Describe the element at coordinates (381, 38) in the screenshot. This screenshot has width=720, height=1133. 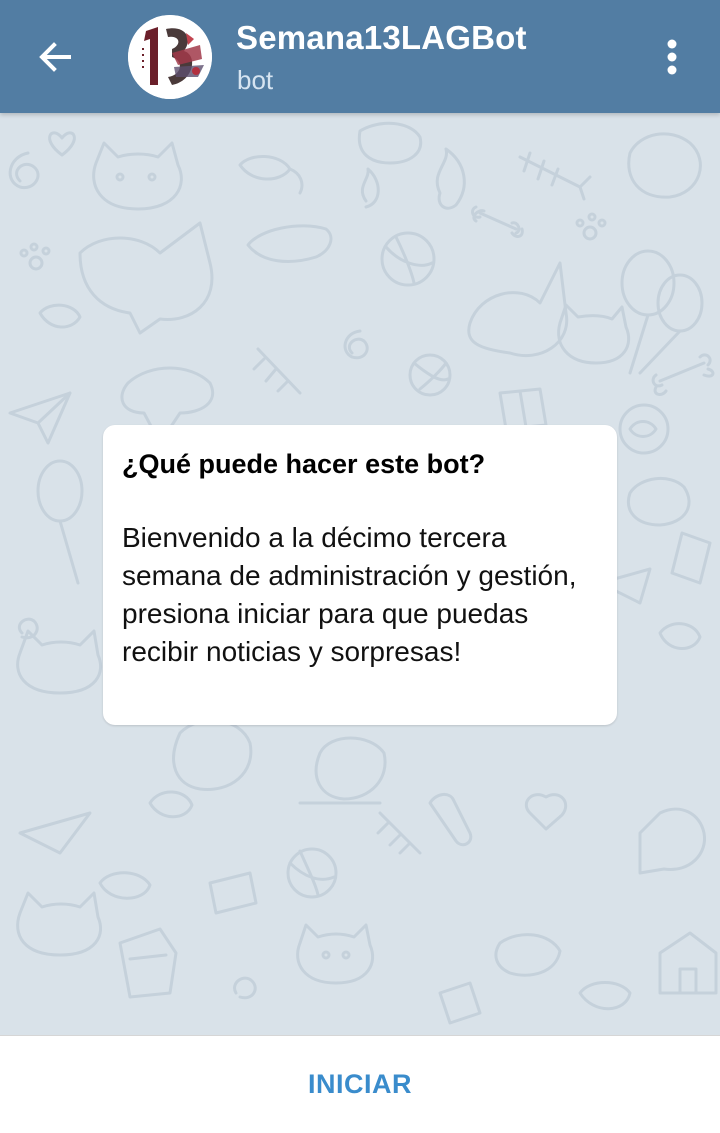
I see `chat-title: Semana13LAGBot` at that location.